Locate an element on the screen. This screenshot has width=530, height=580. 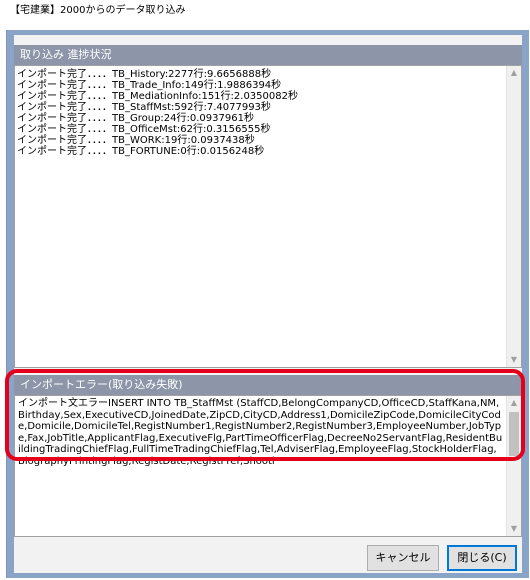
window-title: 【宅建業】2000からのデータ取り込み is located at coordinates (265, 15).